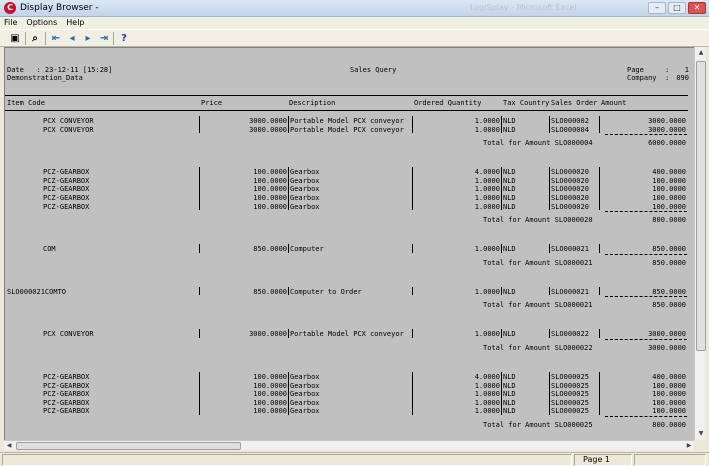 The width and height of the screenshot is (709, 466). What do you see at coordinates (124, 38) in the screenshot?
I see `help-icon: ?` at bounding box center [124, 38].